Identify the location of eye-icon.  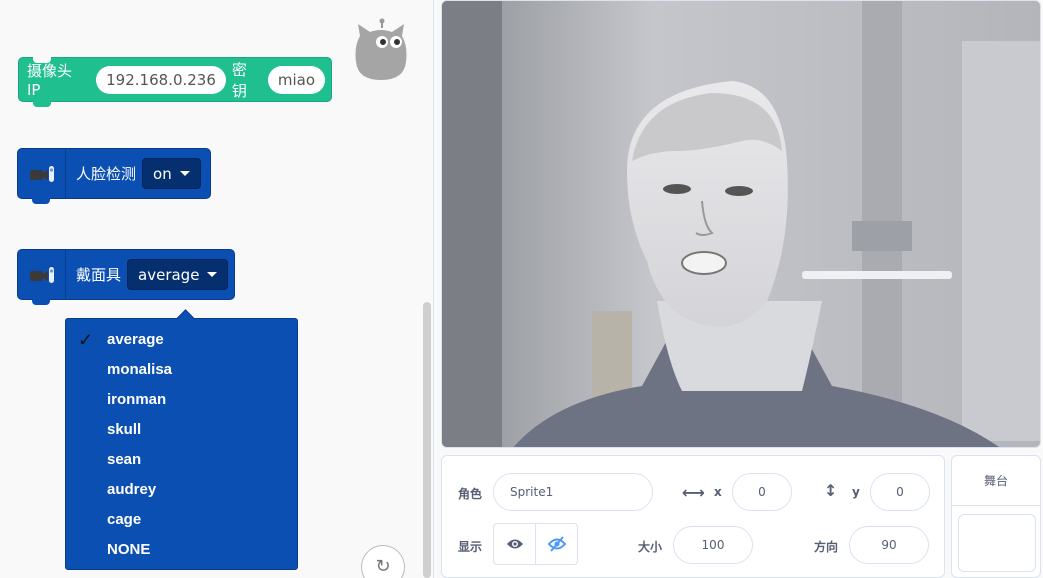
(514, 544).